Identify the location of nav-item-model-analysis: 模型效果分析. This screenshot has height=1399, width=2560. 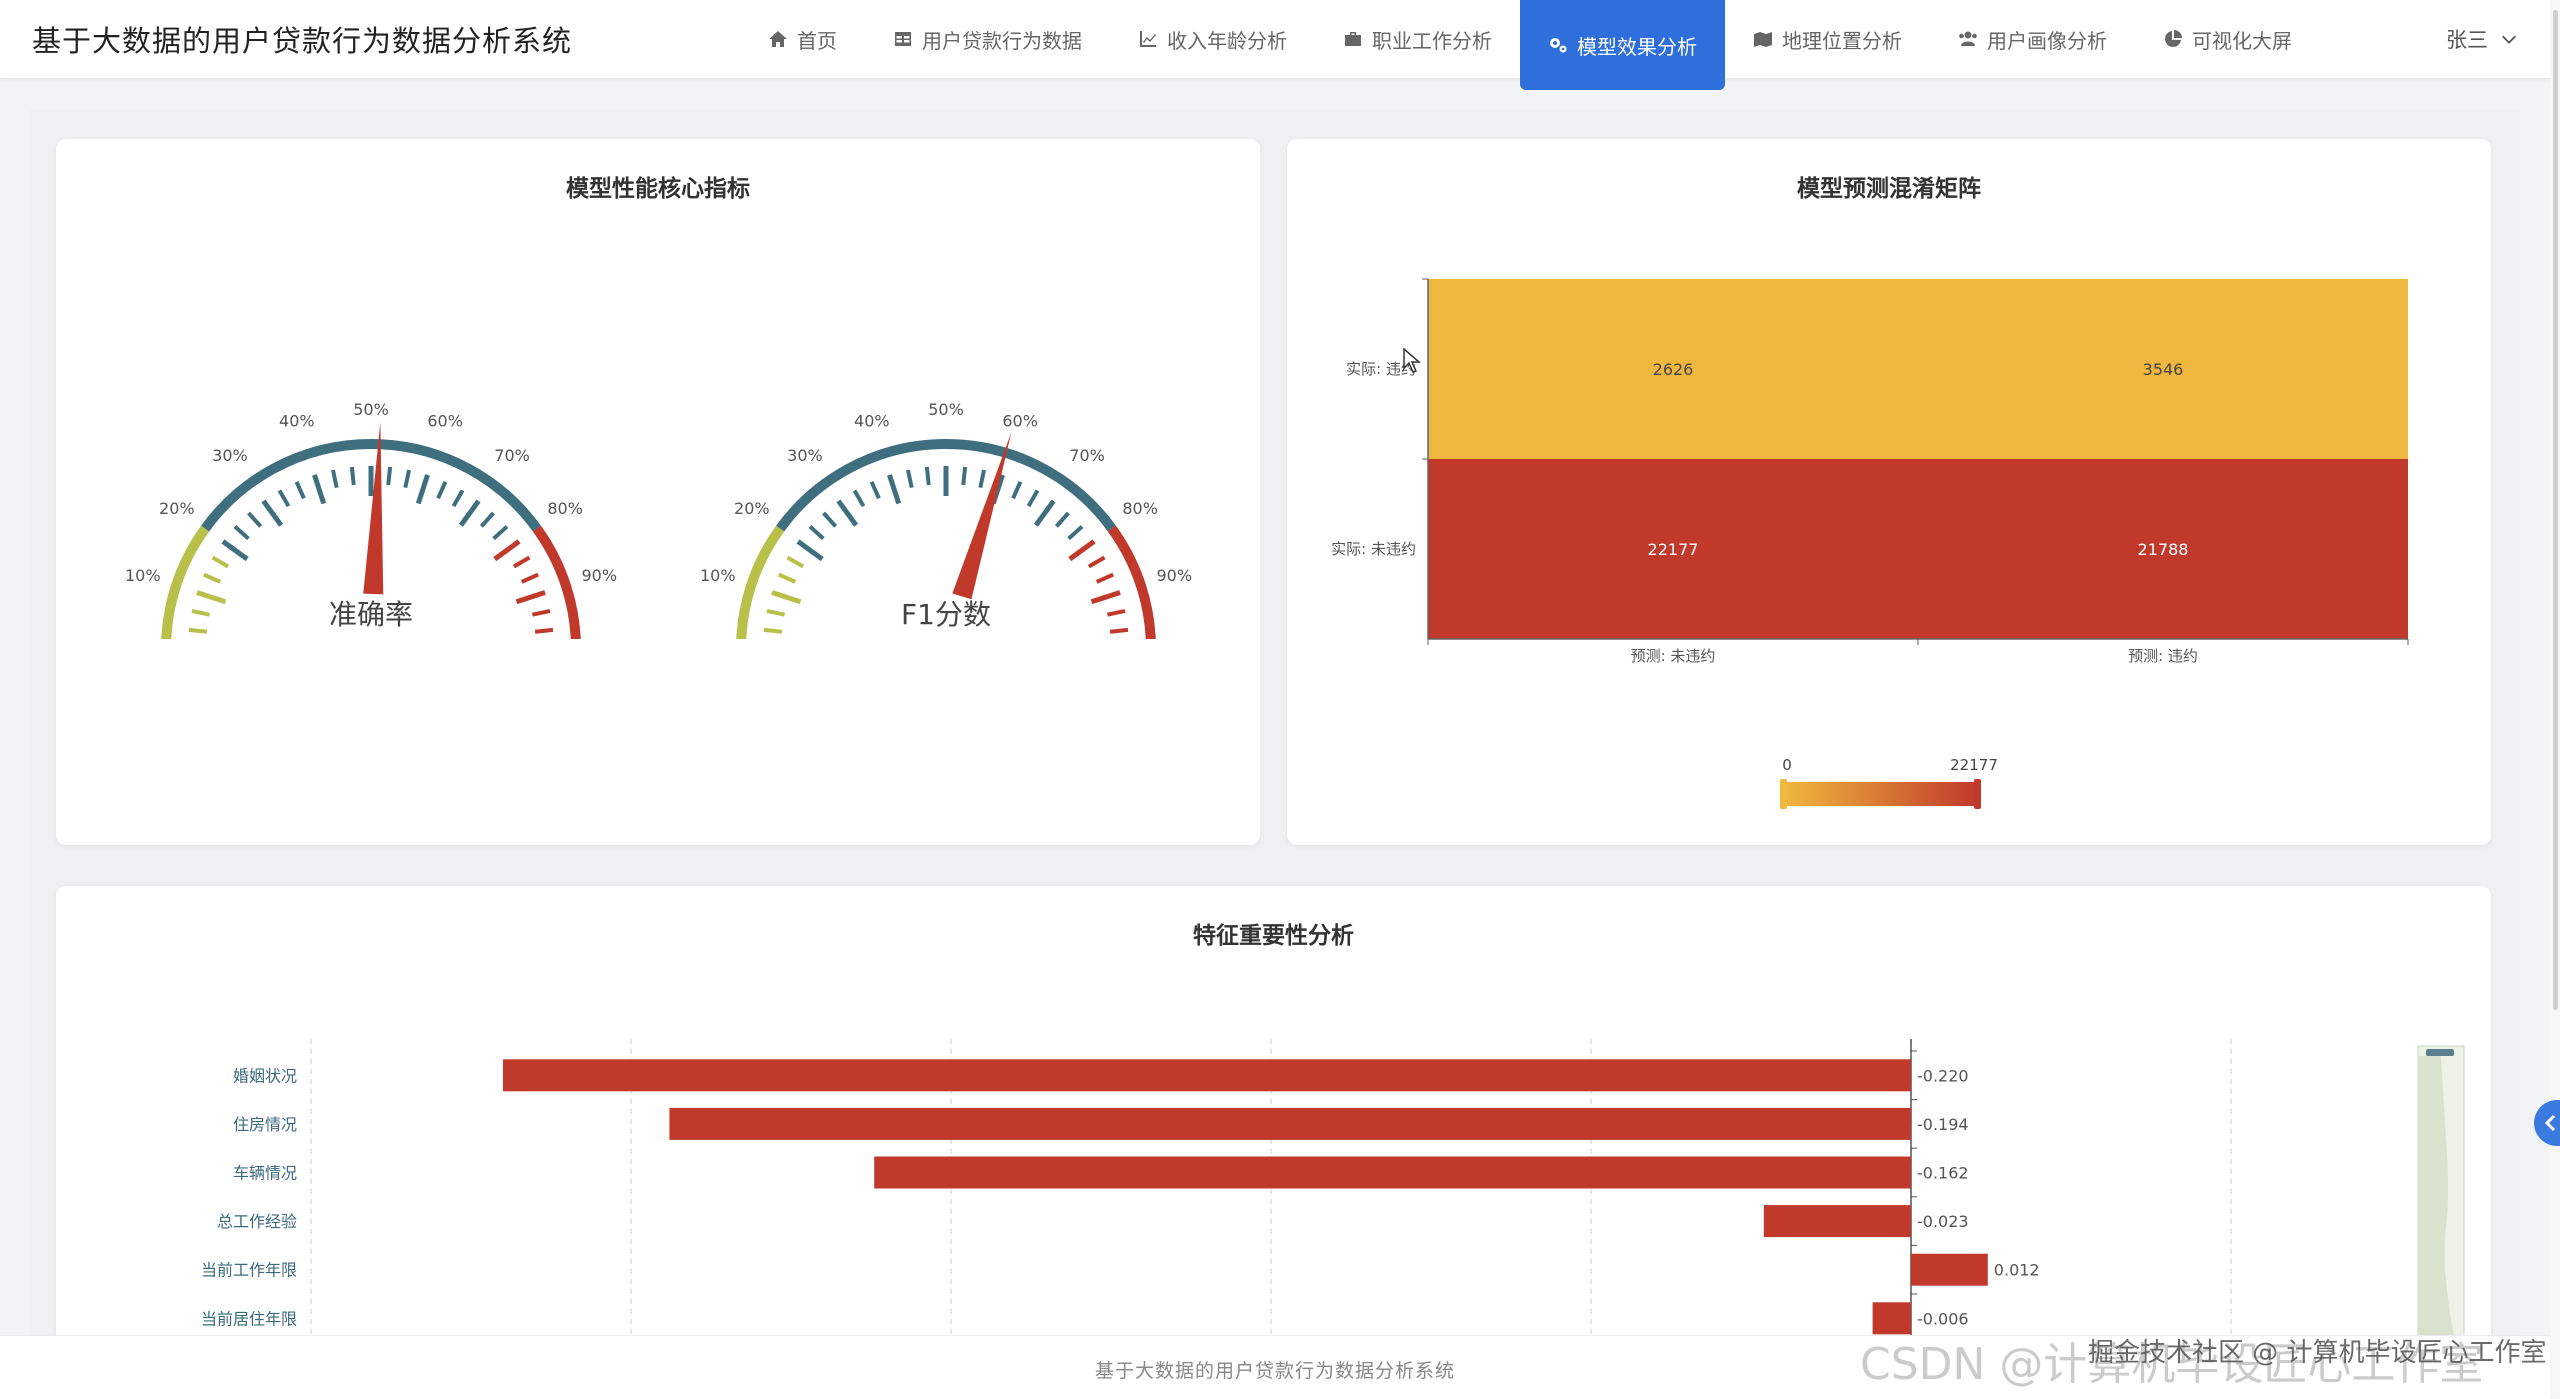
(1622, 45).